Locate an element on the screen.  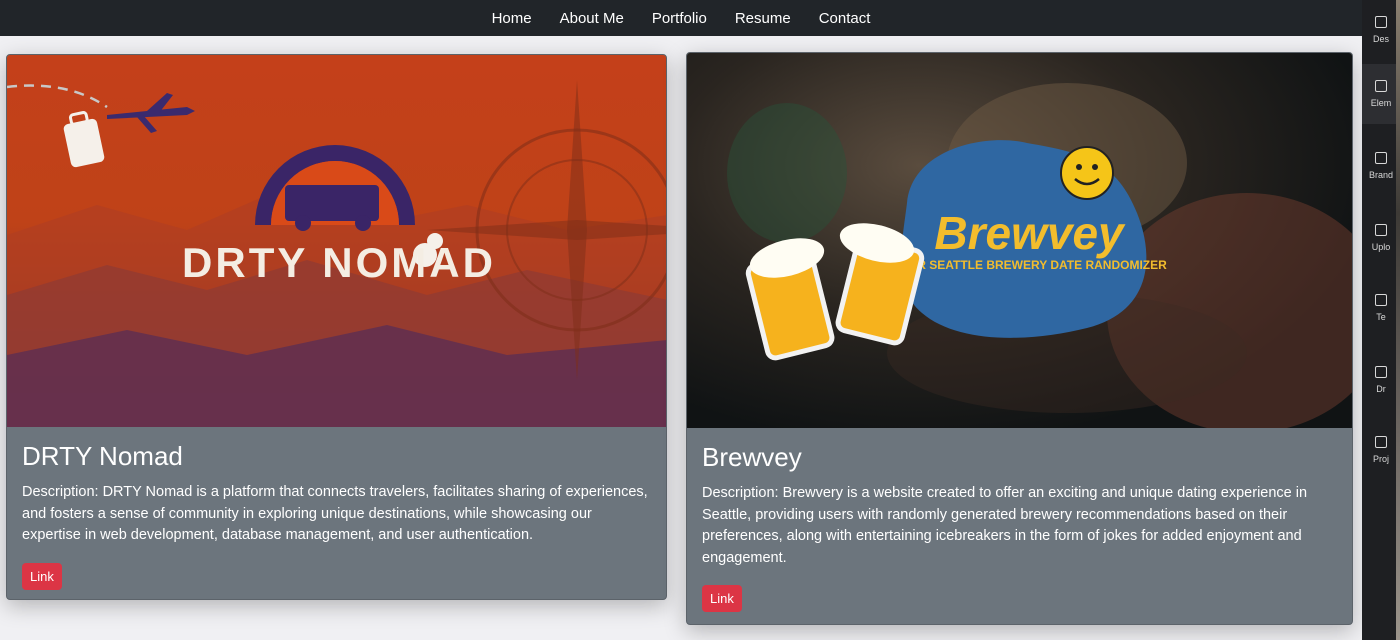
brewvey-title: Brewvey is located at coordinates (752, 457).